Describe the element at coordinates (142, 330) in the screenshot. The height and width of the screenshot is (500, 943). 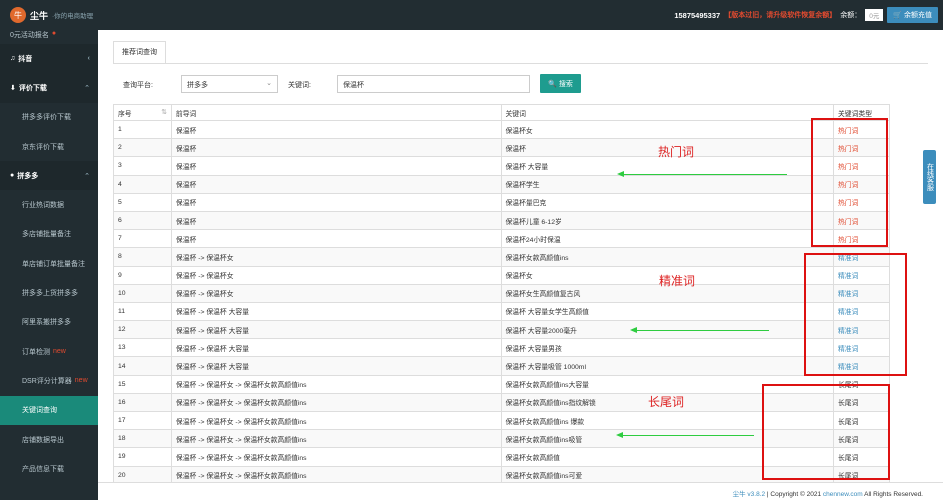
I see `cell-index: 12` at that location.